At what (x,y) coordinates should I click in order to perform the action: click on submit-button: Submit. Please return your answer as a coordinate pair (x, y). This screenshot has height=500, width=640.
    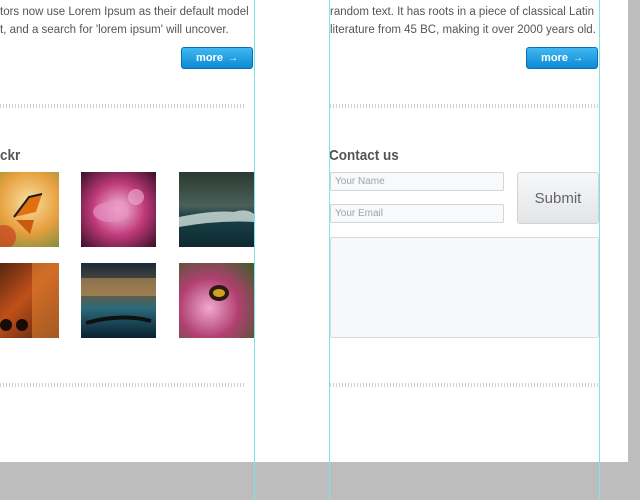
    Looking at the image, I should click on (558, 198).